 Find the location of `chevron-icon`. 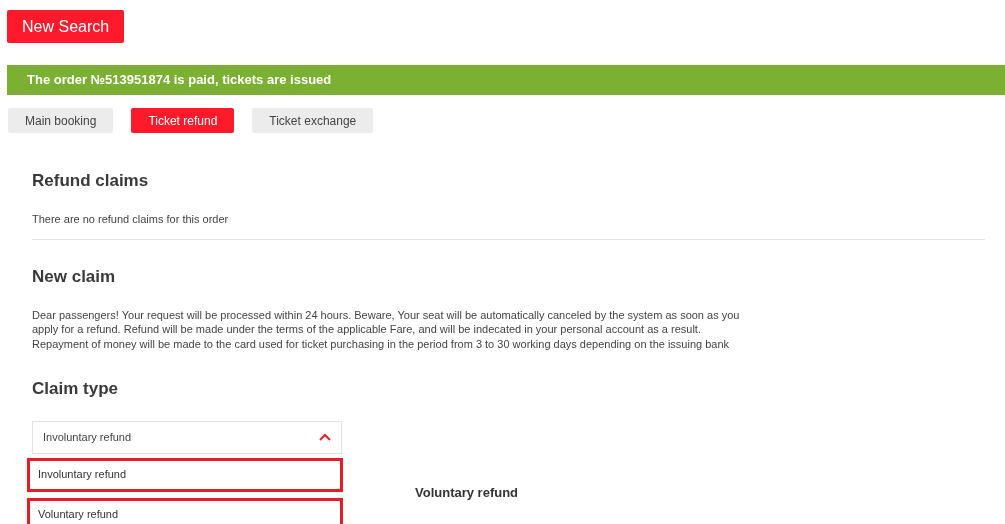

chevron-icon is located at coordinates (325, 437).